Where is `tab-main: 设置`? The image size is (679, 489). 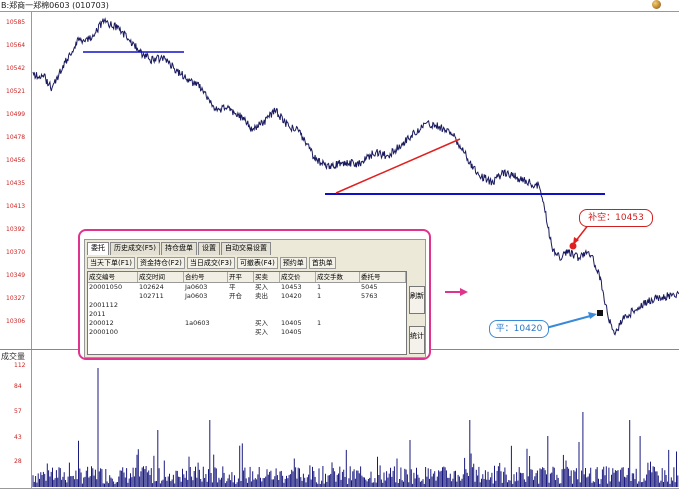 tab-main: 设置 is located at coordinates (208, 248).